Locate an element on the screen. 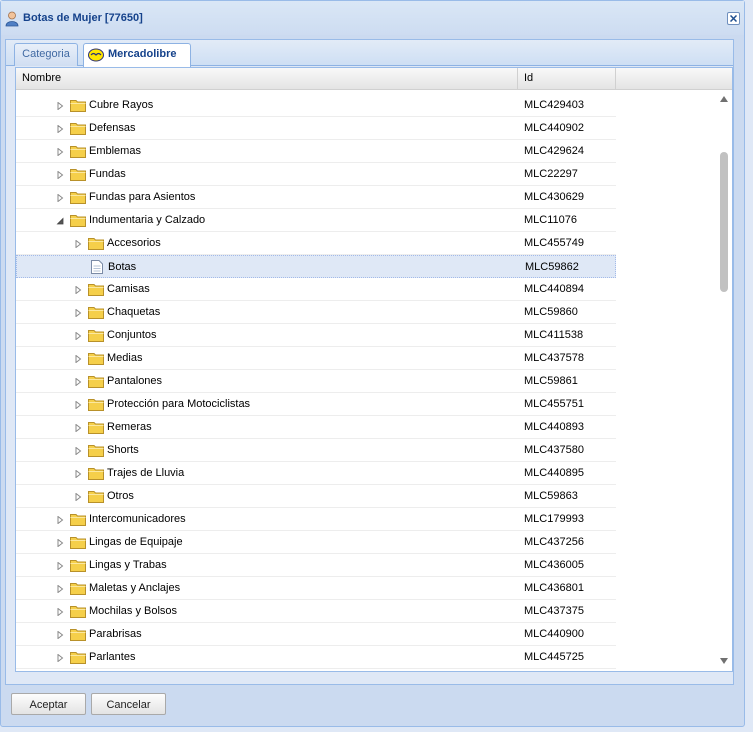 The height and width of the screenshot is (732, 753). tree-row: Medias MLC437578 is located at coordinates (316, 358).